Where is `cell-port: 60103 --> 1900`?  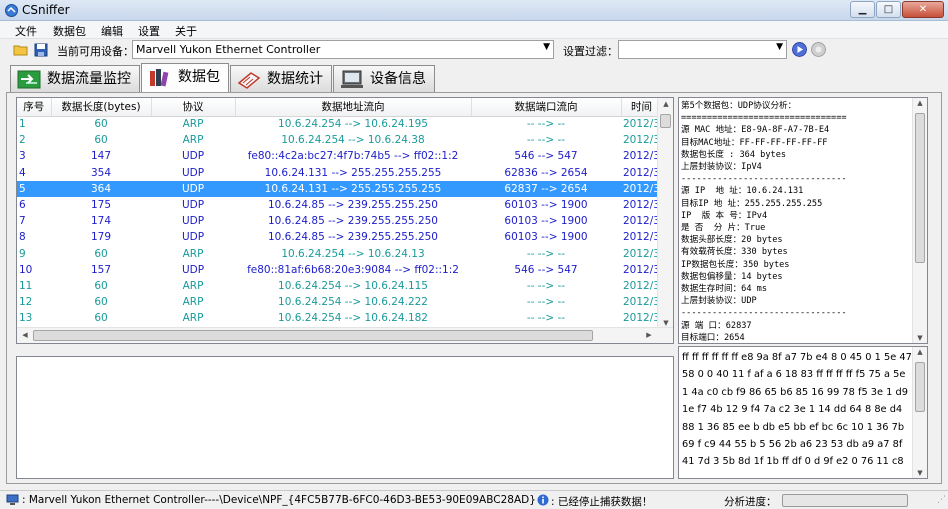 cell-port: 60103 --> 1900 is located at coordinates (546, 221).